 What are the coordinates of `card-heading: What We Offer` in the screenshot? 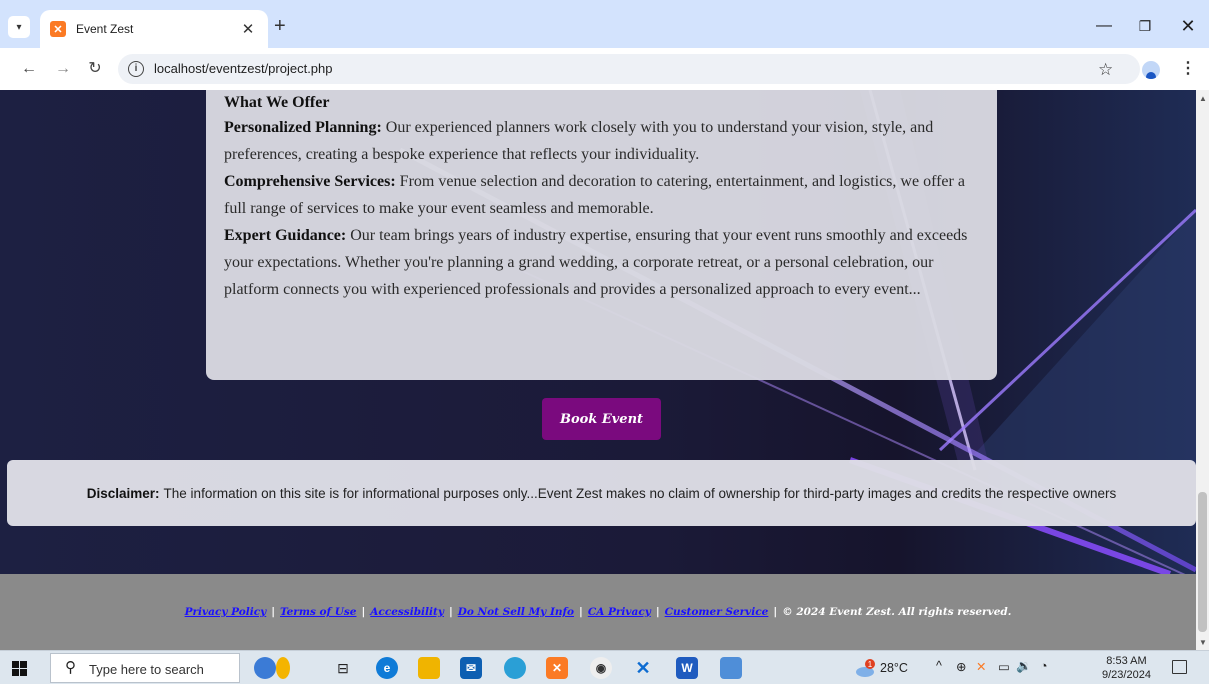 It's located at (277, 102).